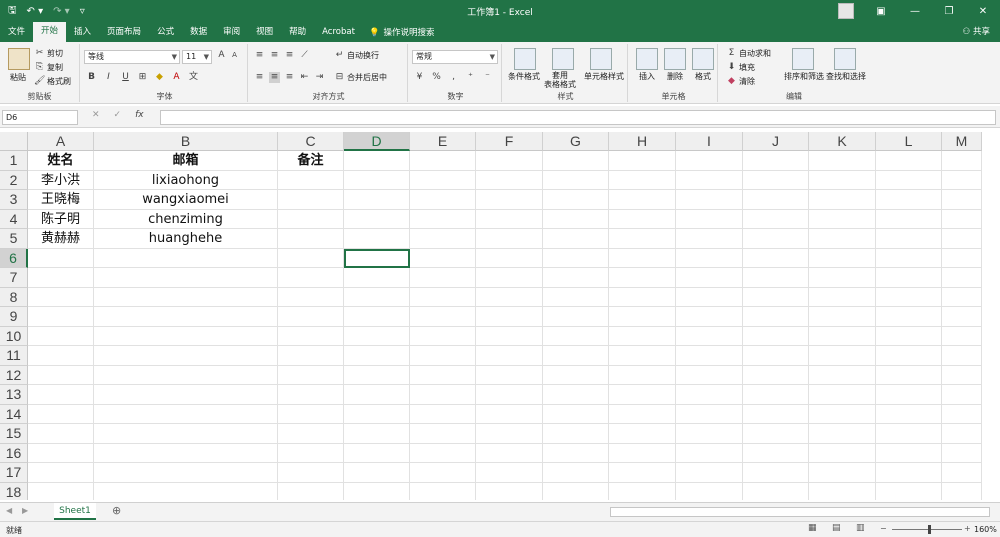  What do you see at coordinates (356, 55) in the screenshot?
I see `wrap-text-button: ↵ 自动换行` at bounding box center [356, 55].